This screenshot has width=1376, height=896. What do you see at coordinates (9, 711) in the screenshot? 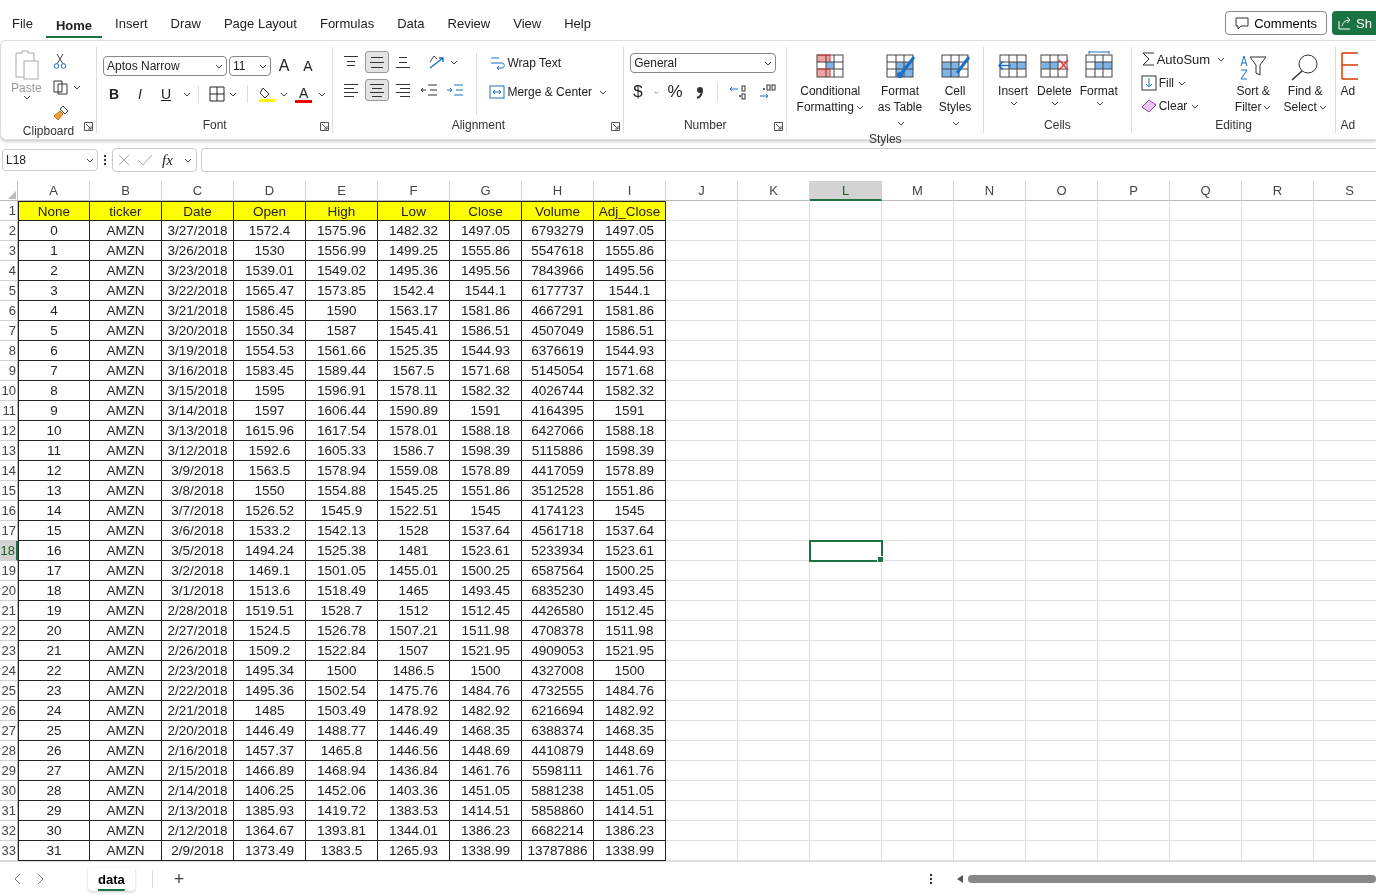
I see `row-header: 26` at bounding box center [9, 711].